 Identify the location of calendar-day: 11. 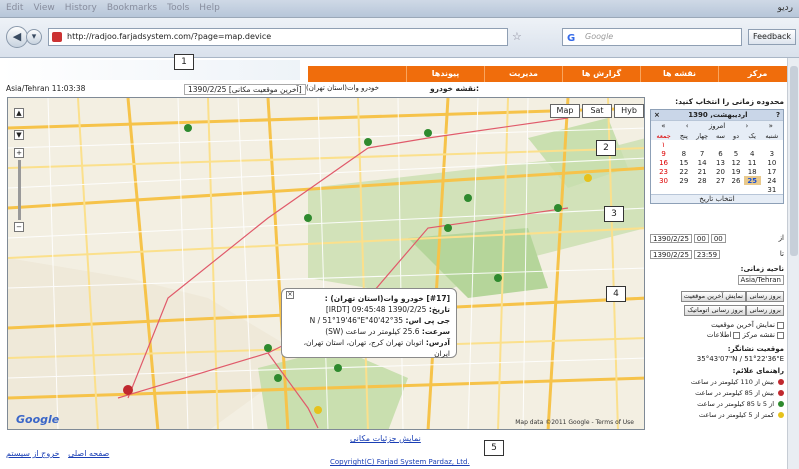
(752, 162).